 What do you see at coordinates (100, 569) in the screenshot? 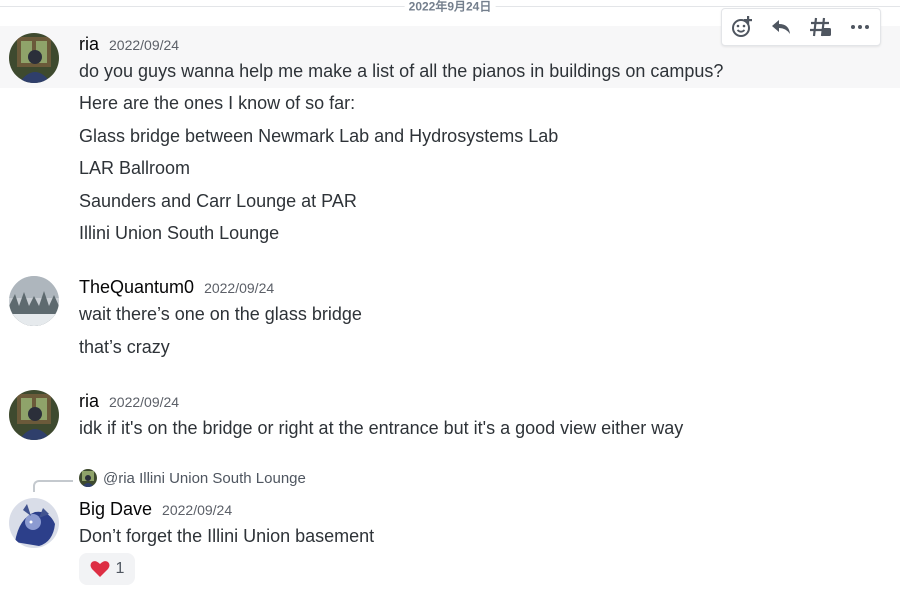
I see `heart-icon` at bounding box center [100, 569].